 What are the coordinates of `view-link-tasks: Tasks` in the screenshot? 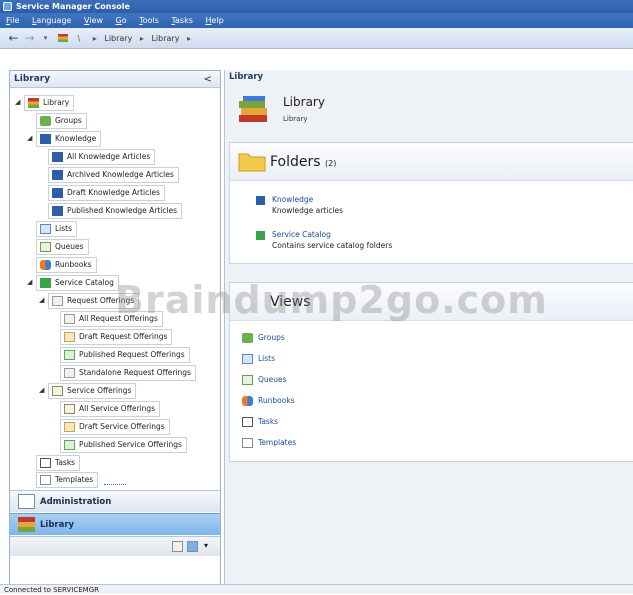 It's located at (260, 422).